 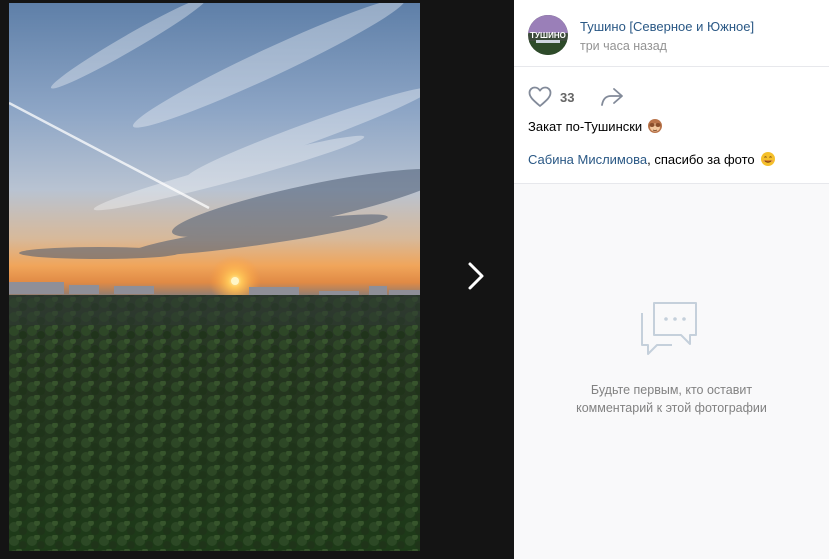 I want to click on photo-caption: Закат по-Тушински, so click(x=595, y=126).